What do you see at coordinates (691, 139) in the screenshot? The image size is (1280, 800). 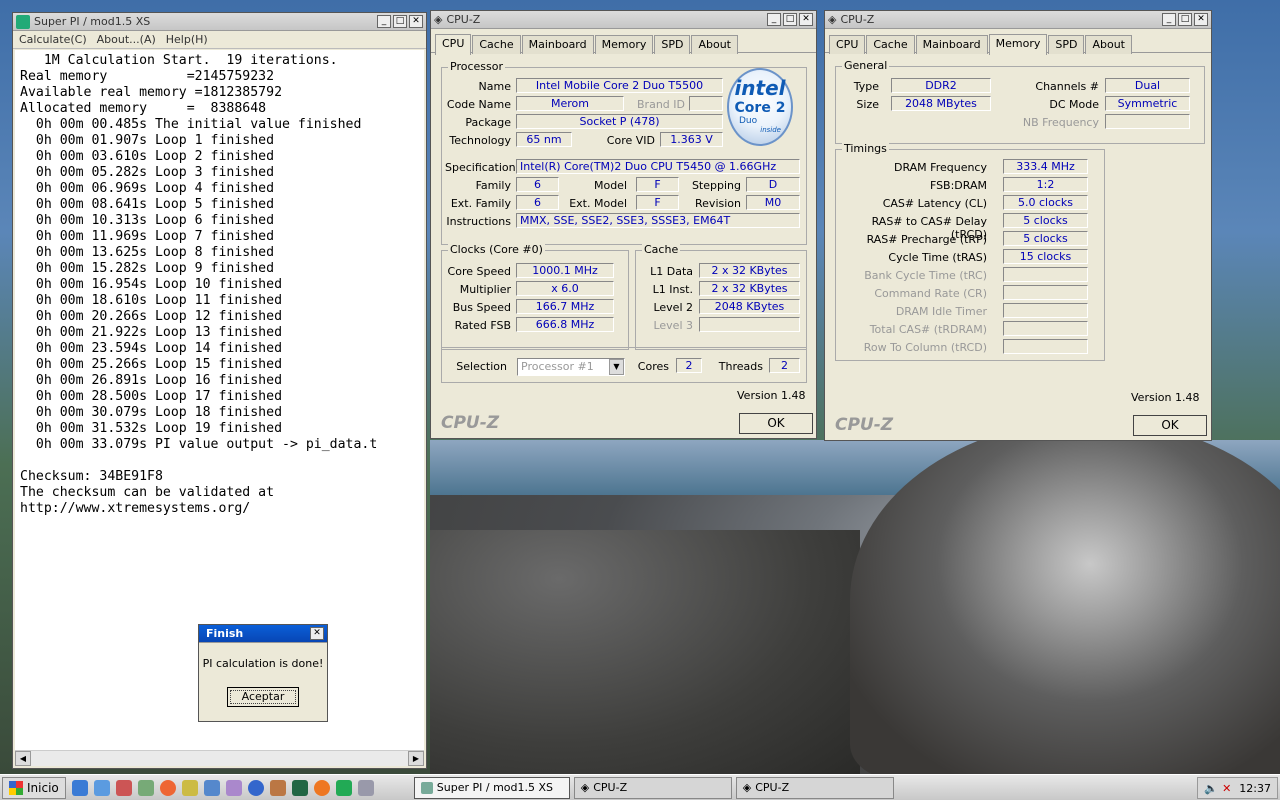 I see `corevid-value: 1.363 V` at bounding box center [691, 139].